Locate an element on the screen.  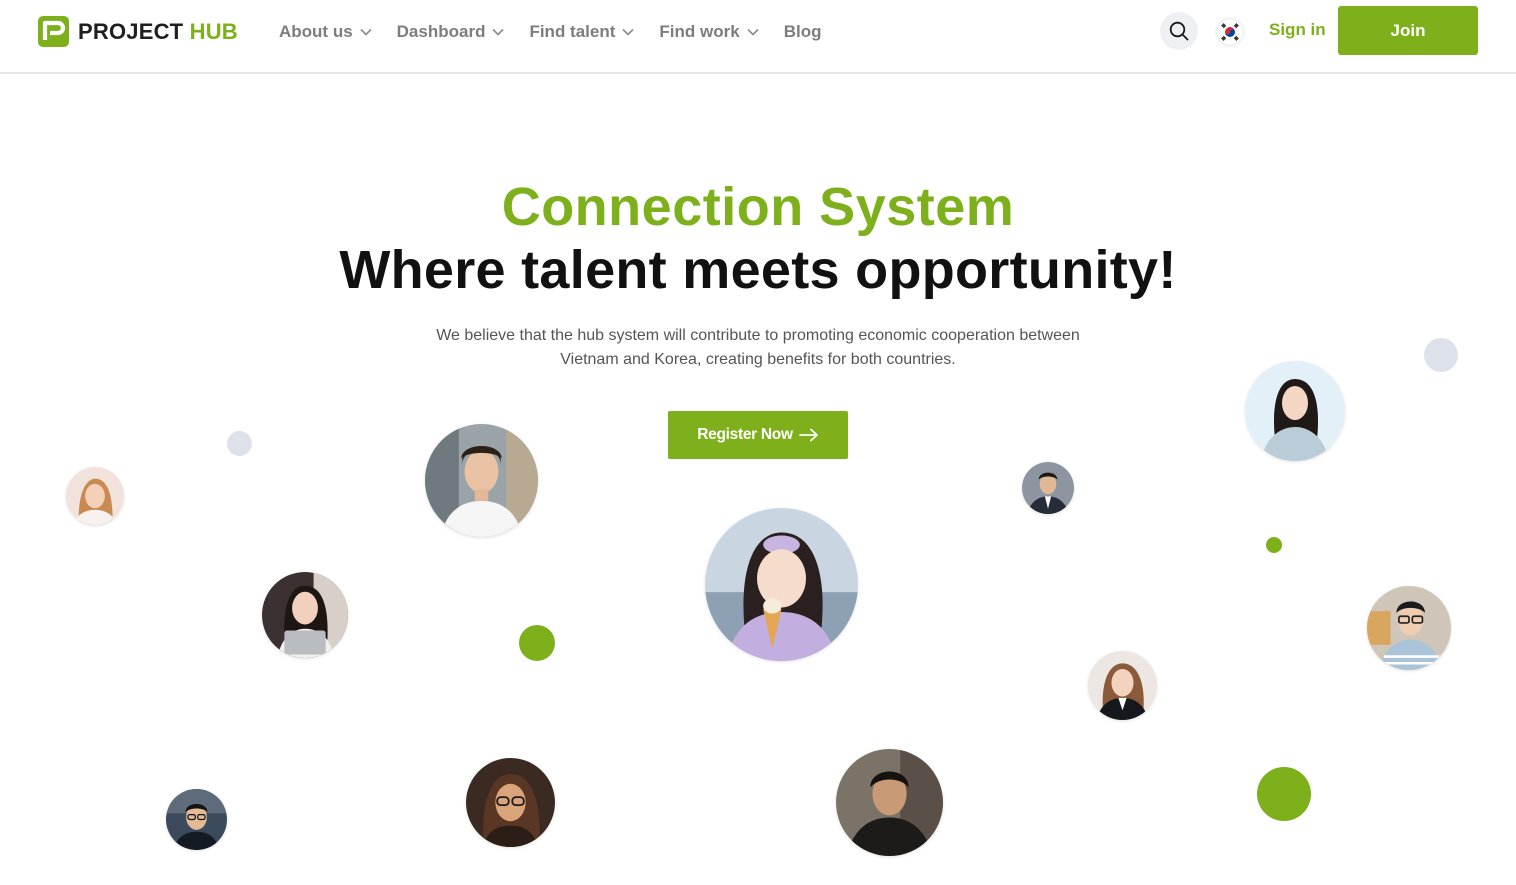
nav-item-label: Find work is located at coordinates (699, 31).